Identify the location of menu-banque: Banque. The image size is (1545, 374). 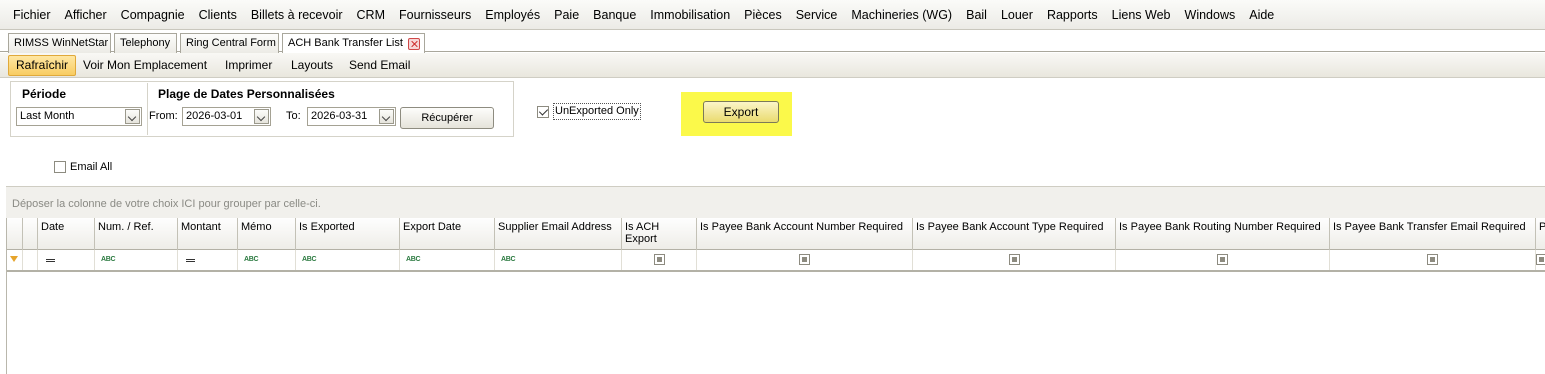
(614, 15).